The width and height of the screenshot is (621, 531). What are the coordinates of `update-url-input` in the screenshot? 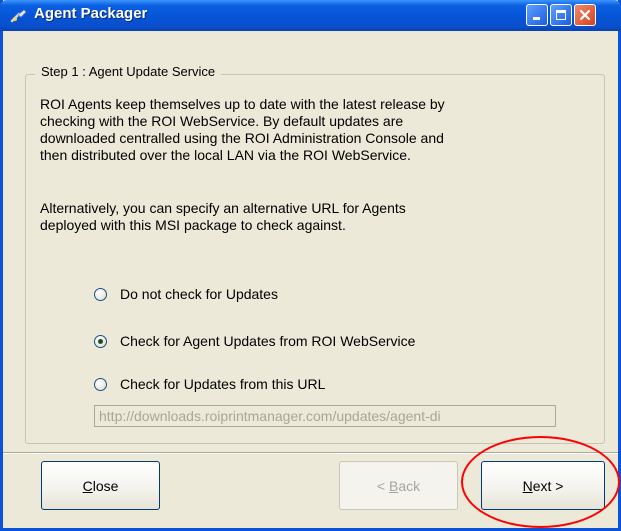 It's located at (325, 416).